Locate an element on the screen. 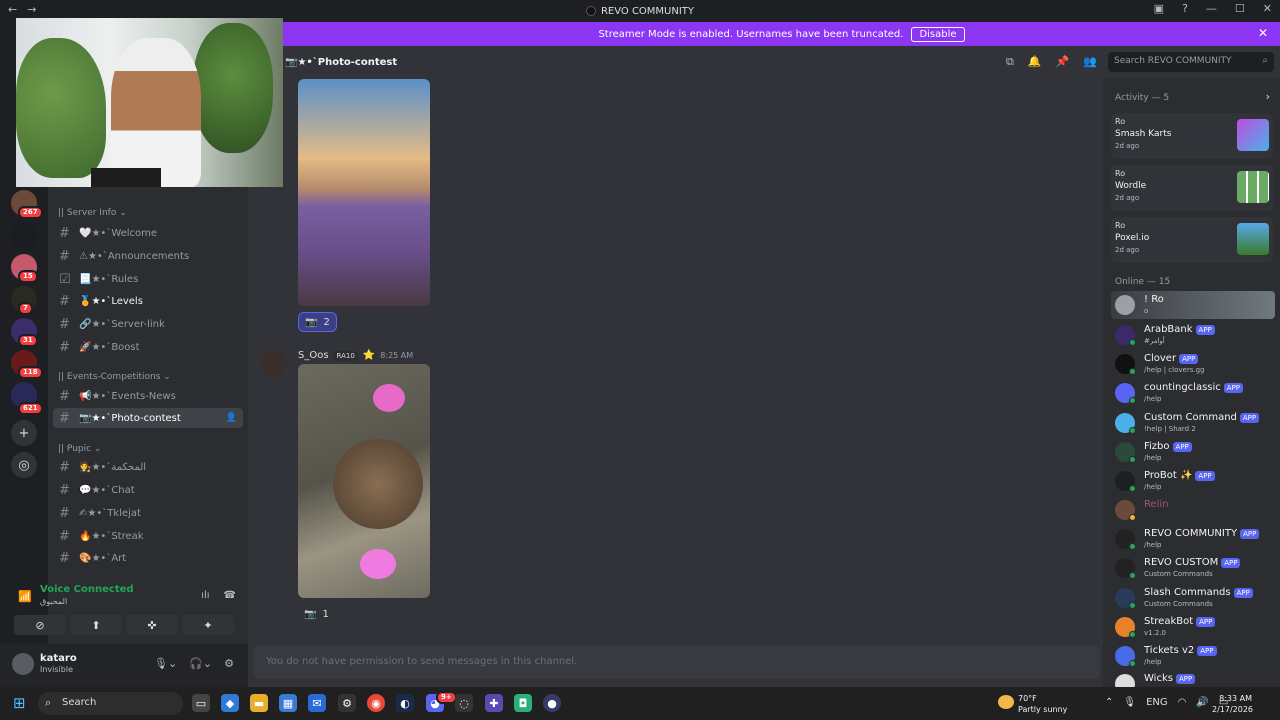 This screenshot has width=1280, height=720. activity-card: Ro Wordle 2d ago is located at coordinates (1192, 188).